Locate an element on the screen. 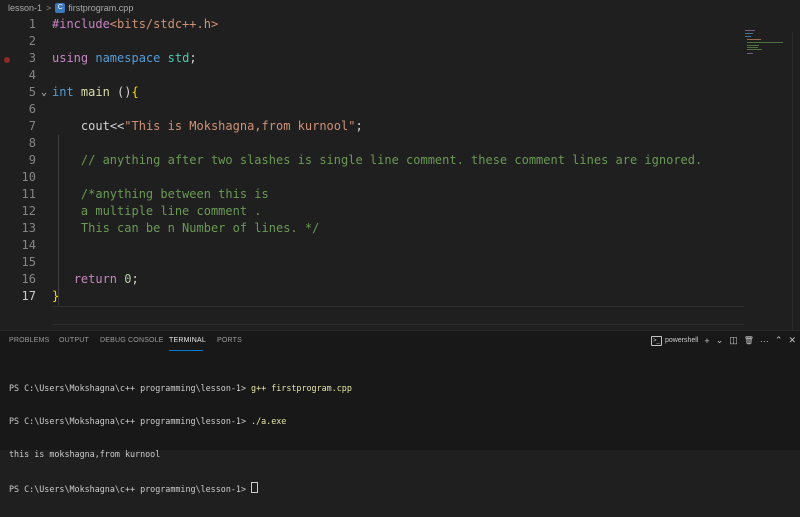 The height and width of the screenshot is (517, 800). line-number: 5 is located at coordinates (32, 92).